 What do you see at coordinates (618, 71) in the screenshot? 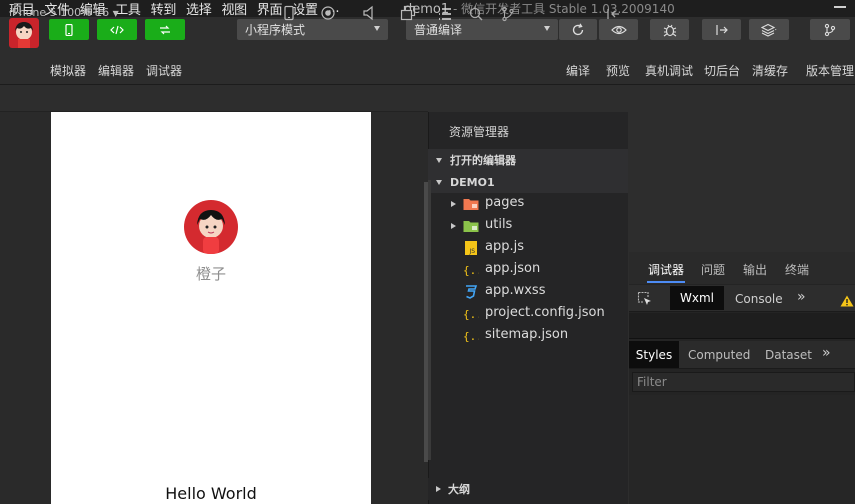
I see `preview-label: 预览` at bounding box center [618, 71].